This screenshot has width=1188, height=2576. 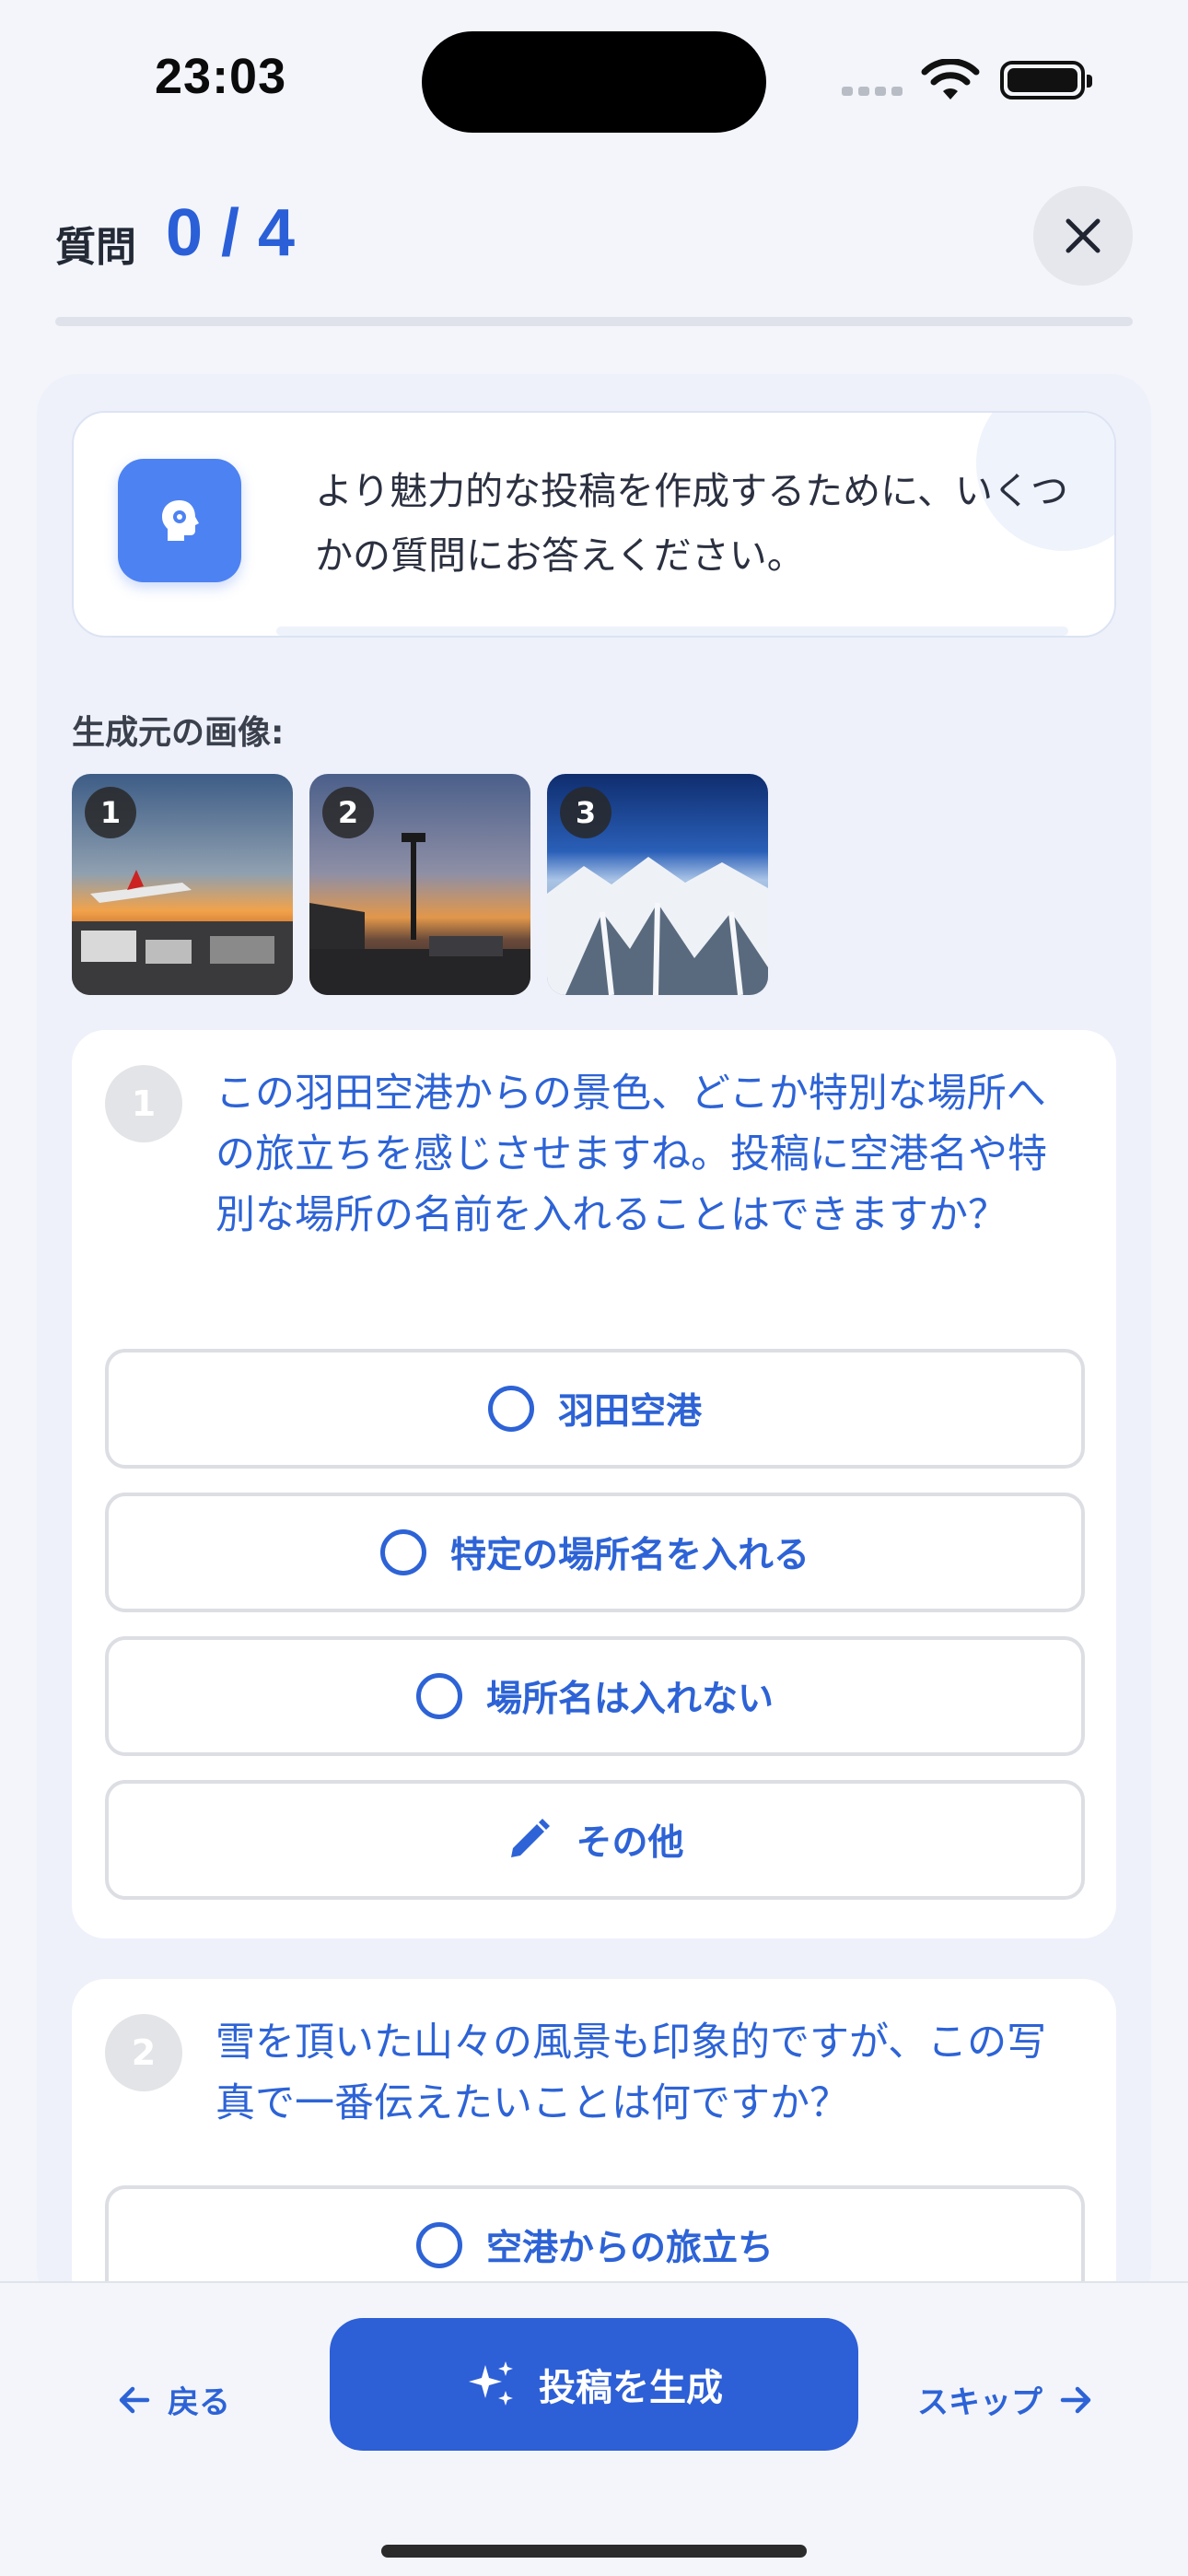 I want to click on status-bar: 23:03, so click(x=594, y=78).